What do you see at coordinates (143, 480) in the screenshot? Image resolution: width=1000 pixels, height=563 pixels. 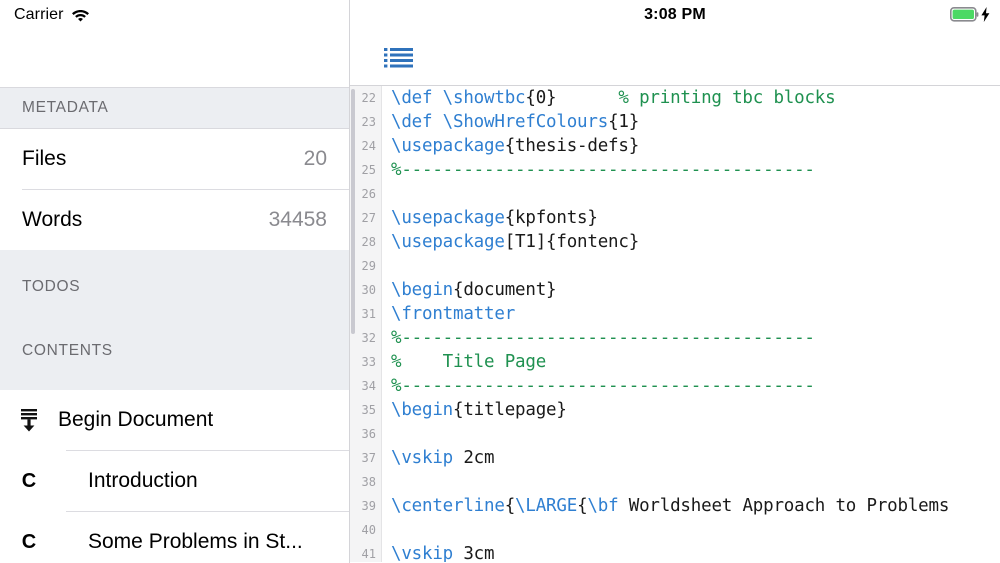 I see `contents-item-label: Introduction` at bounding box center [143, 480].